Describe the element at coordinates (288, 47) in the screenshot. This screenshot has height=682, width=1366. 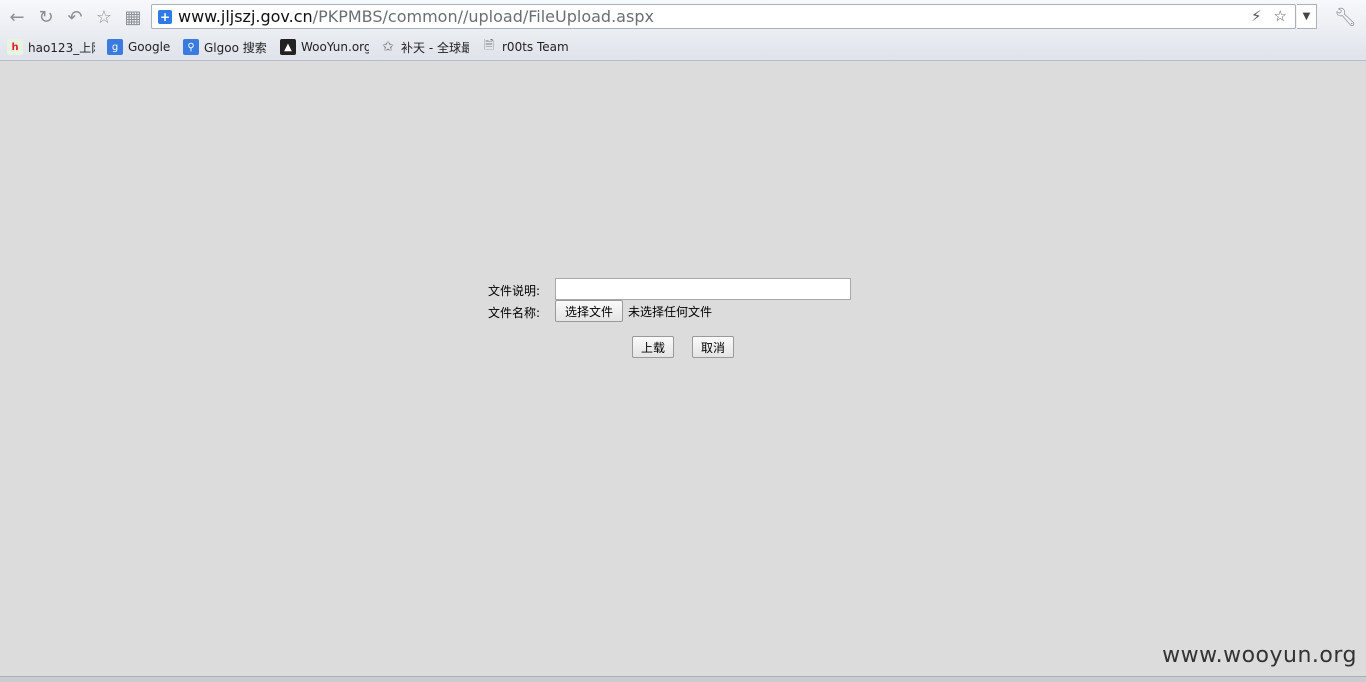
I see `wooyun-icon: ▲` at that location.